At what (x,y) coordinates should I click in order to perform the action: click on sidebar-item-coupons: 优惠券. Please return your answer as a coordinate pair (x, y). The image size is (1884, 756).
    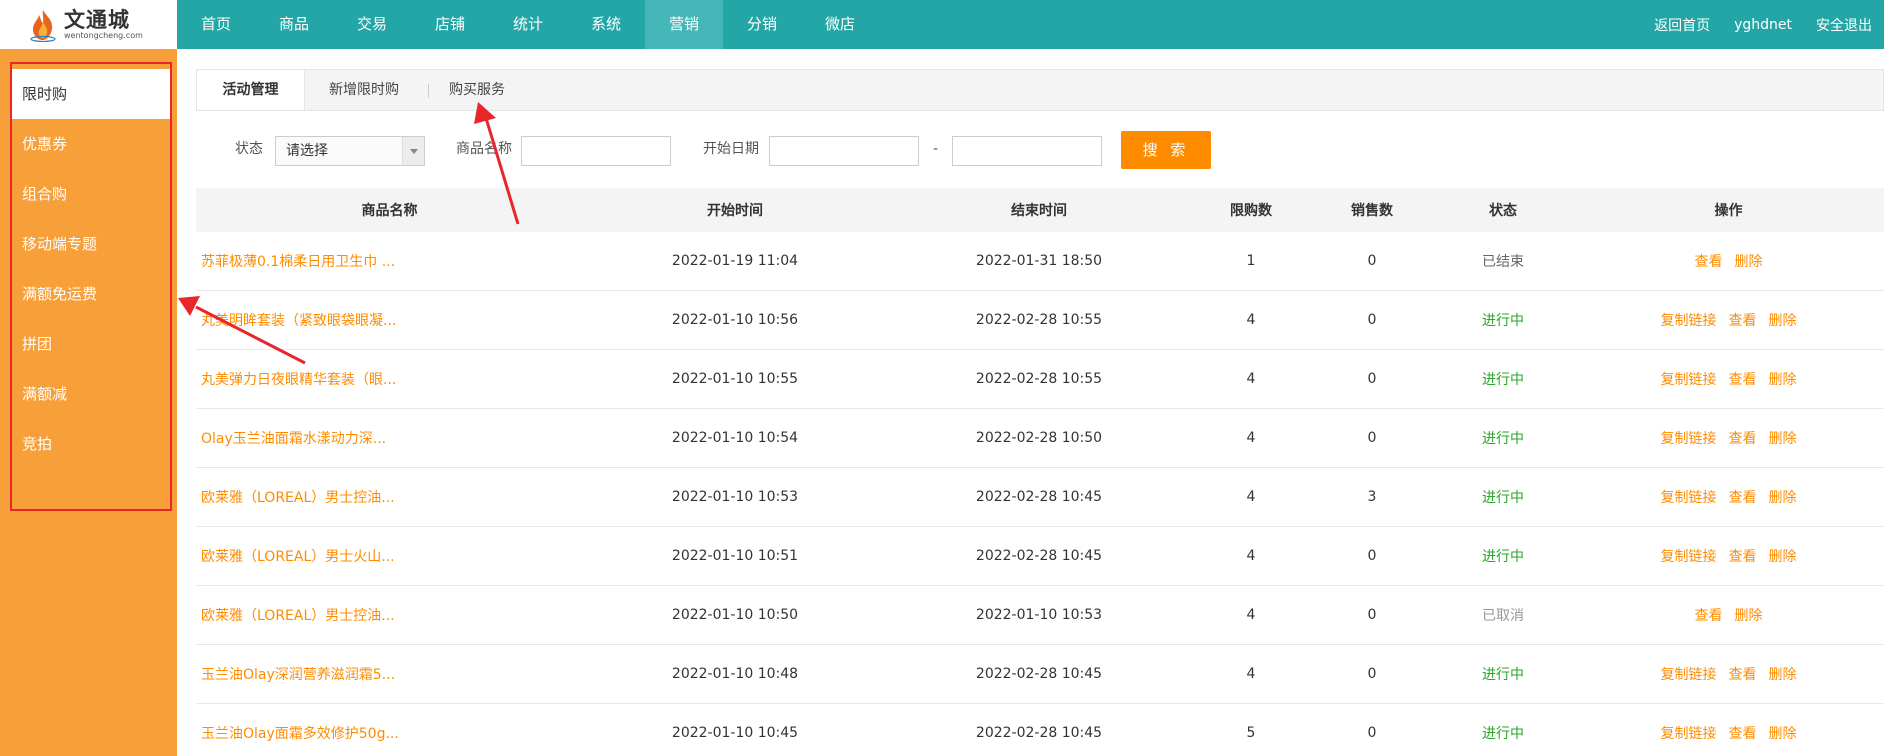
    Looking at the image, I should click on (91, 144).